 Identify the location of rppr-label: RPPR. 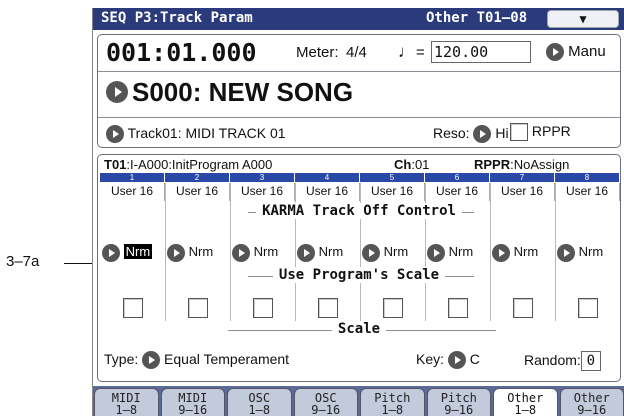
(551, 131).